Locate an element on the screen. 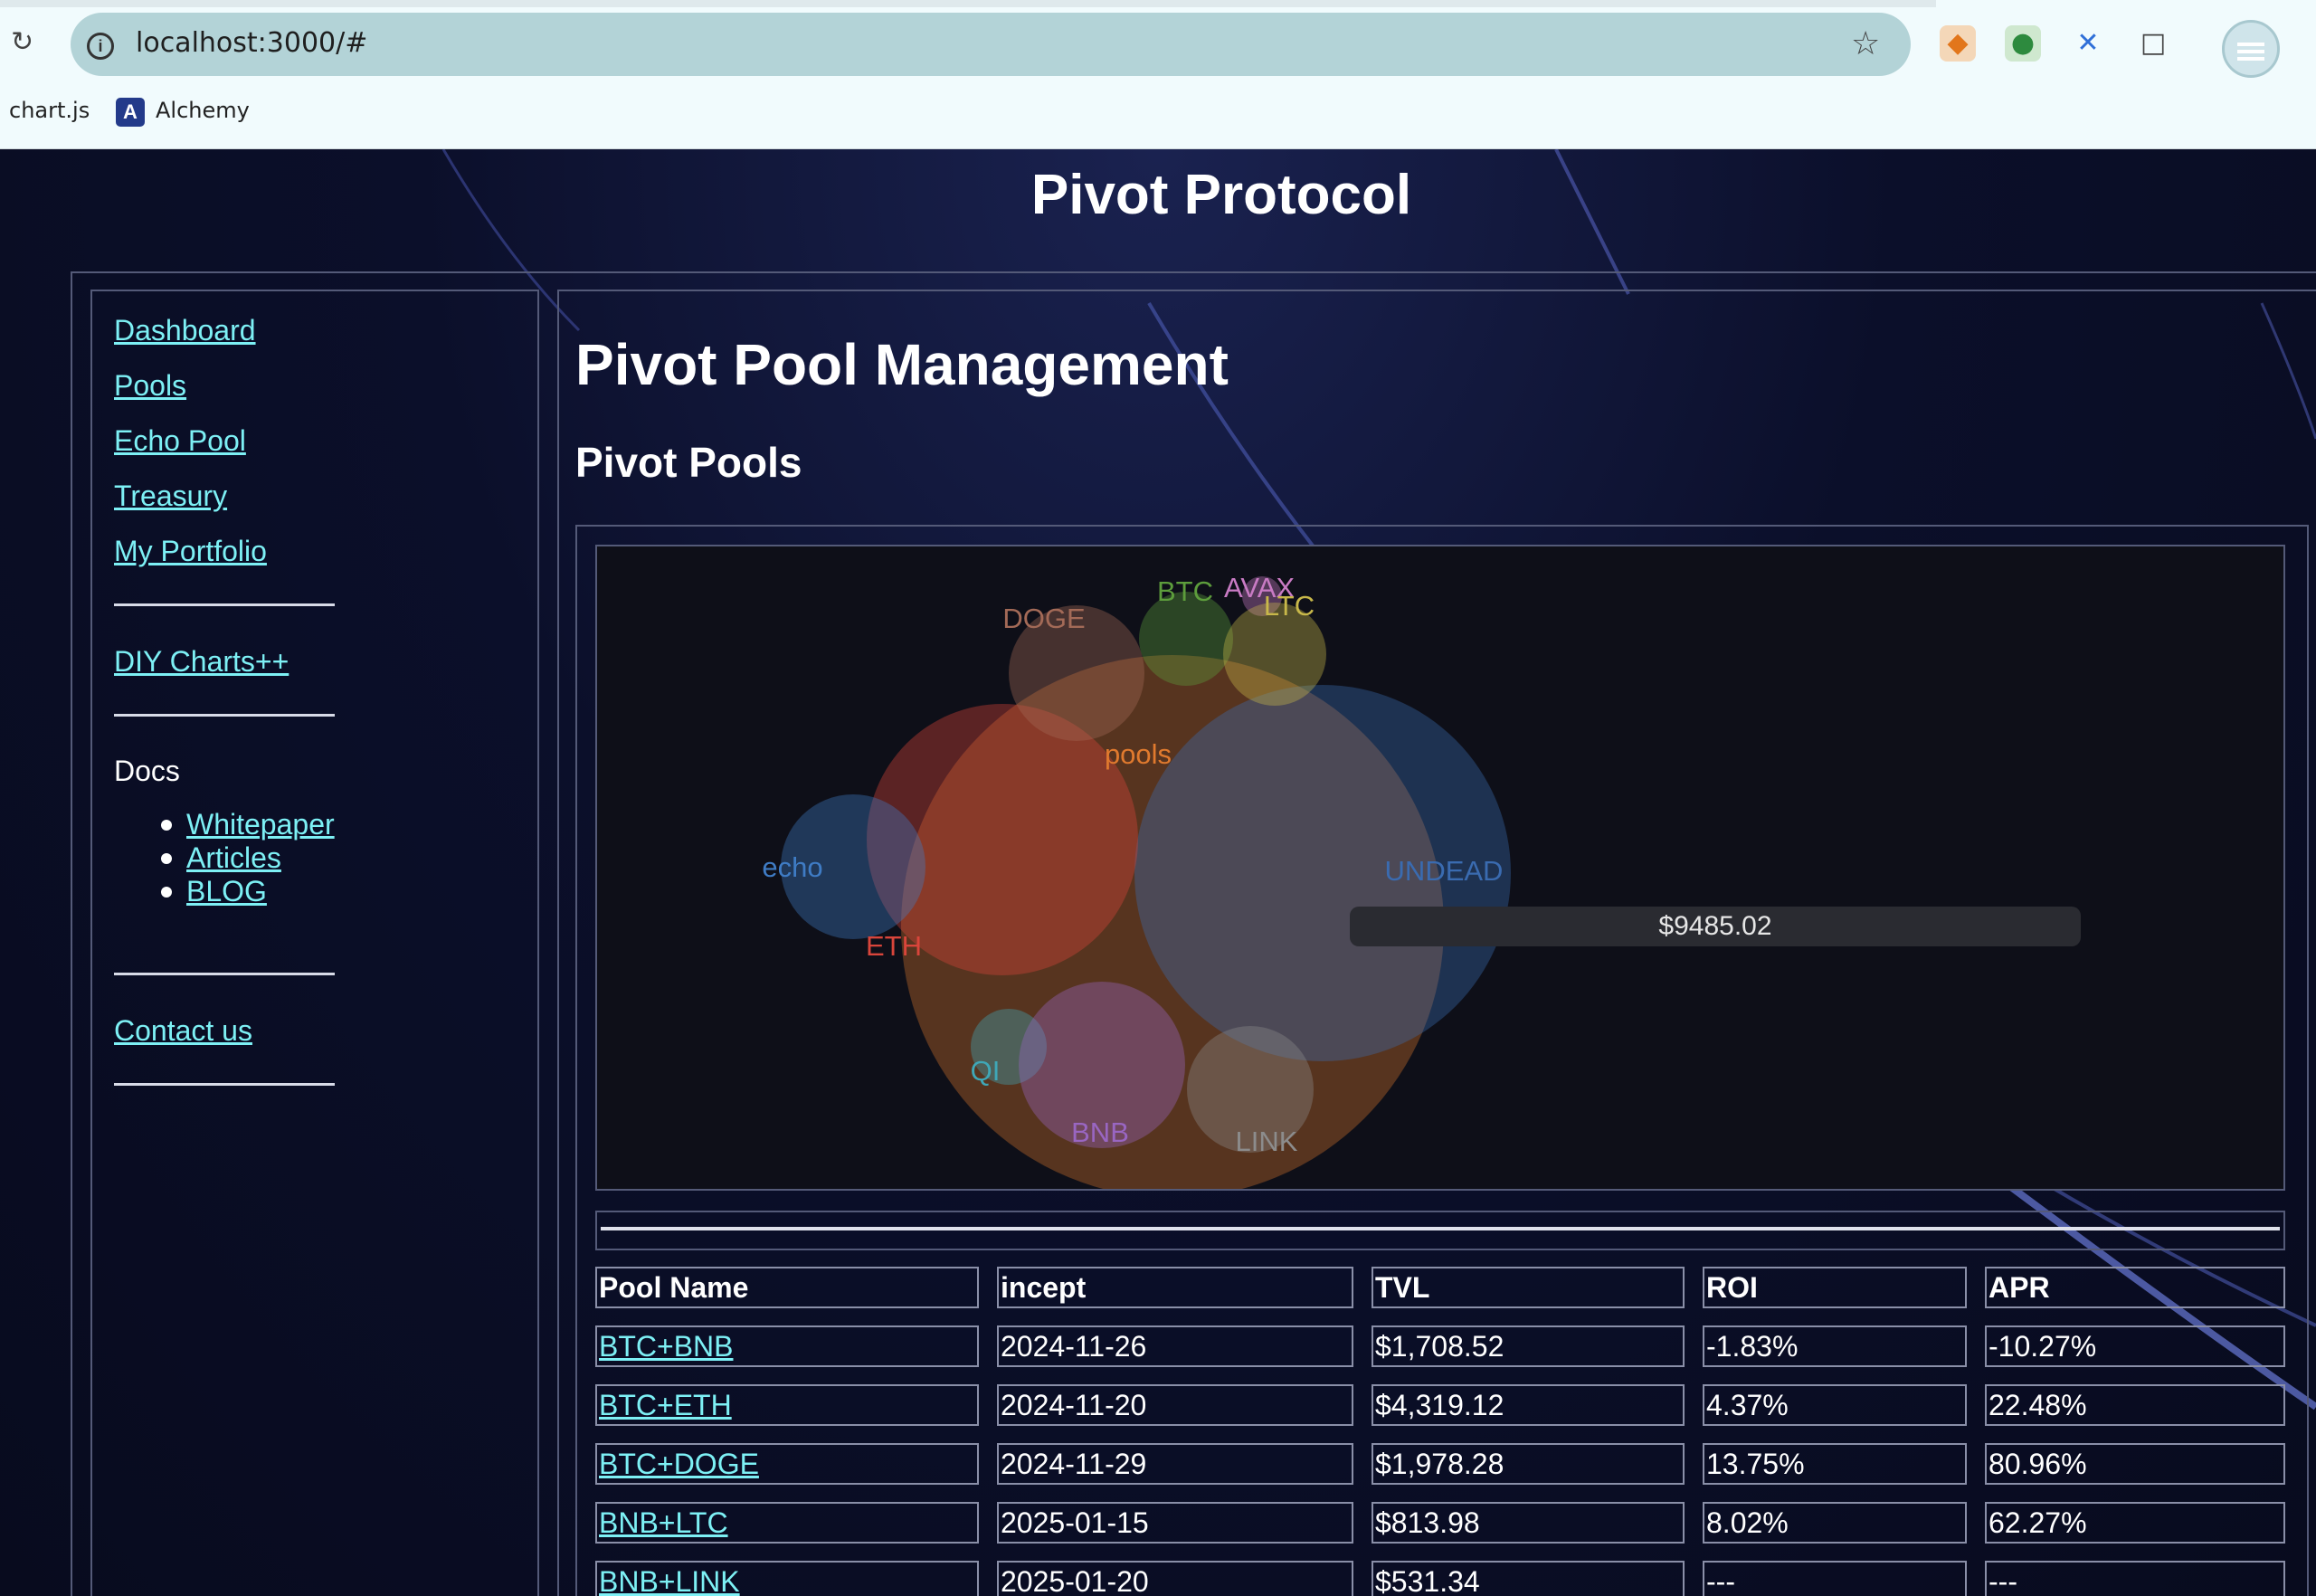 The height and width of the screenshot is (1596, 2316). table-cell: 2025-01-20 is located at coordinates (1175, 1579).